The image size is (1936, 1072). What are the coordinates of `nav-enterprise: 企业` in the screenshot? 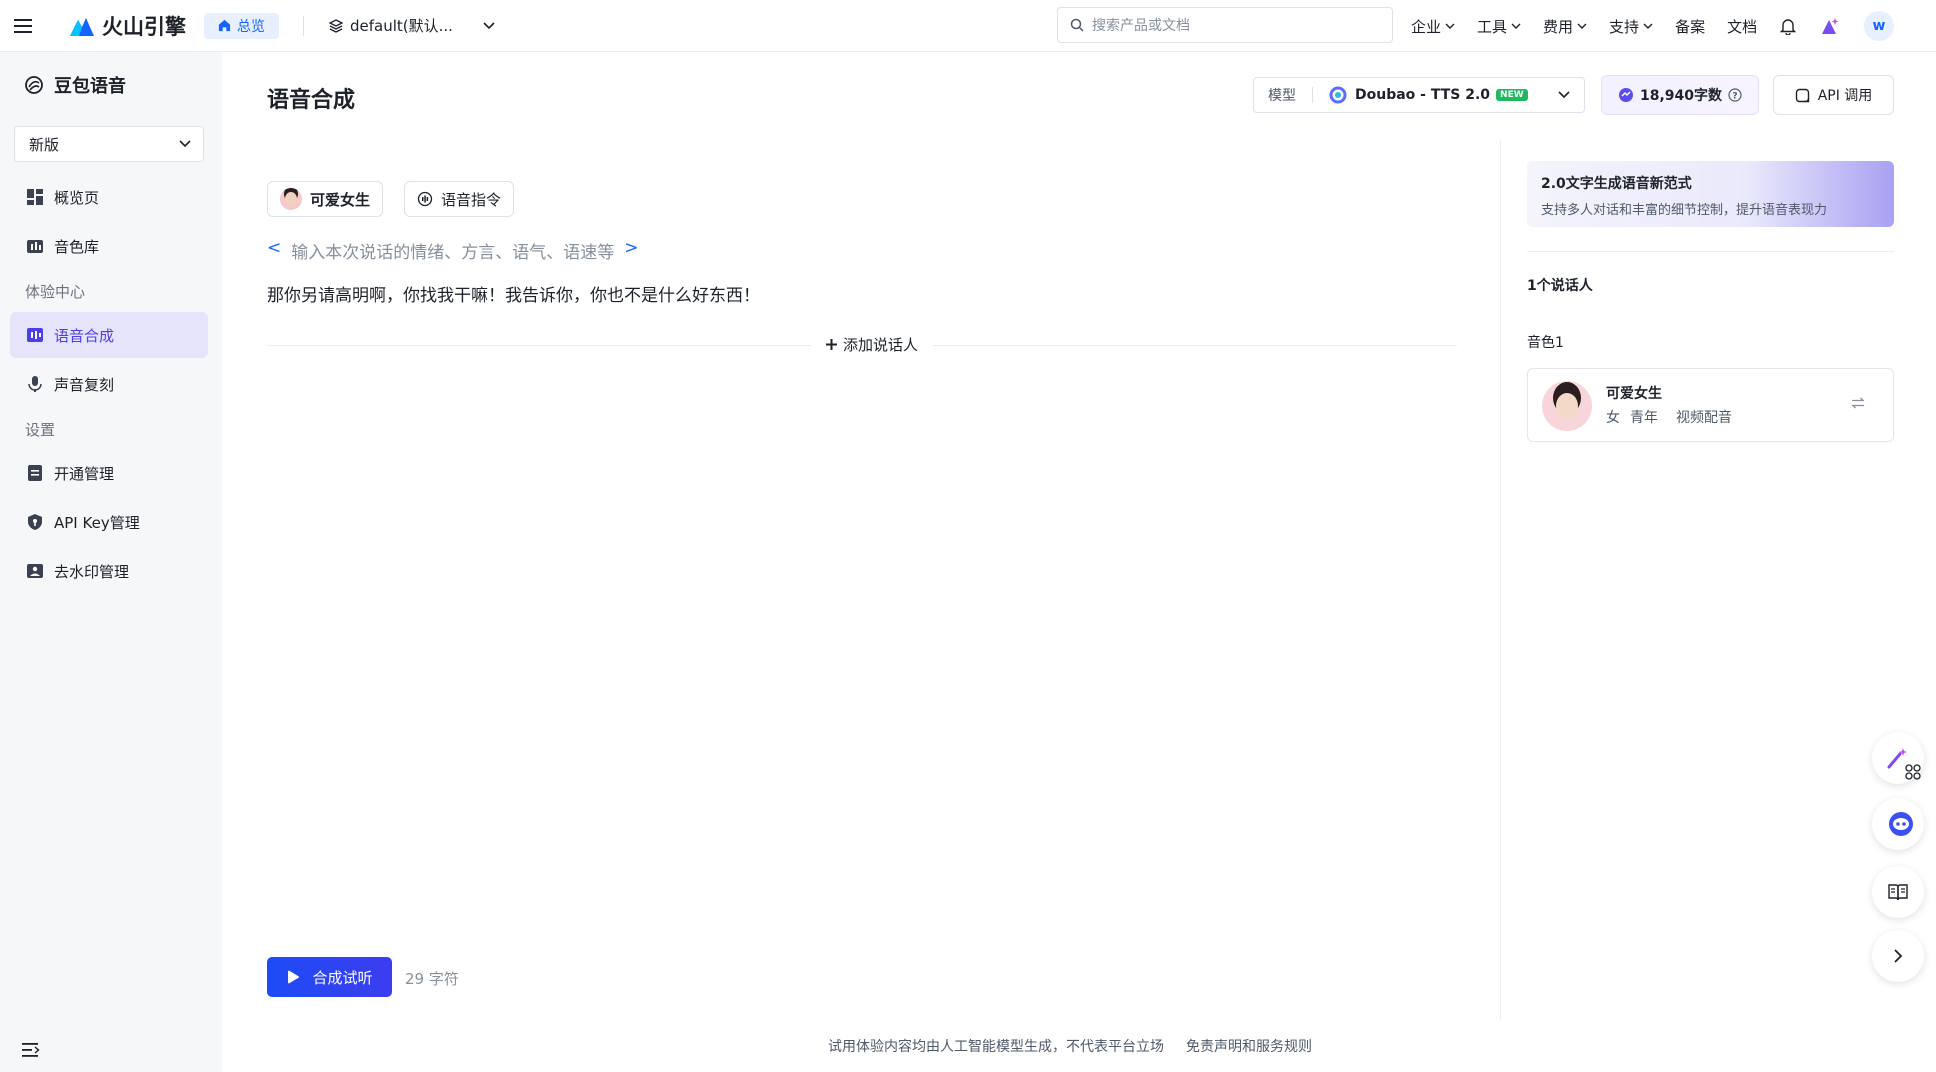 It's located at (1433, 26).